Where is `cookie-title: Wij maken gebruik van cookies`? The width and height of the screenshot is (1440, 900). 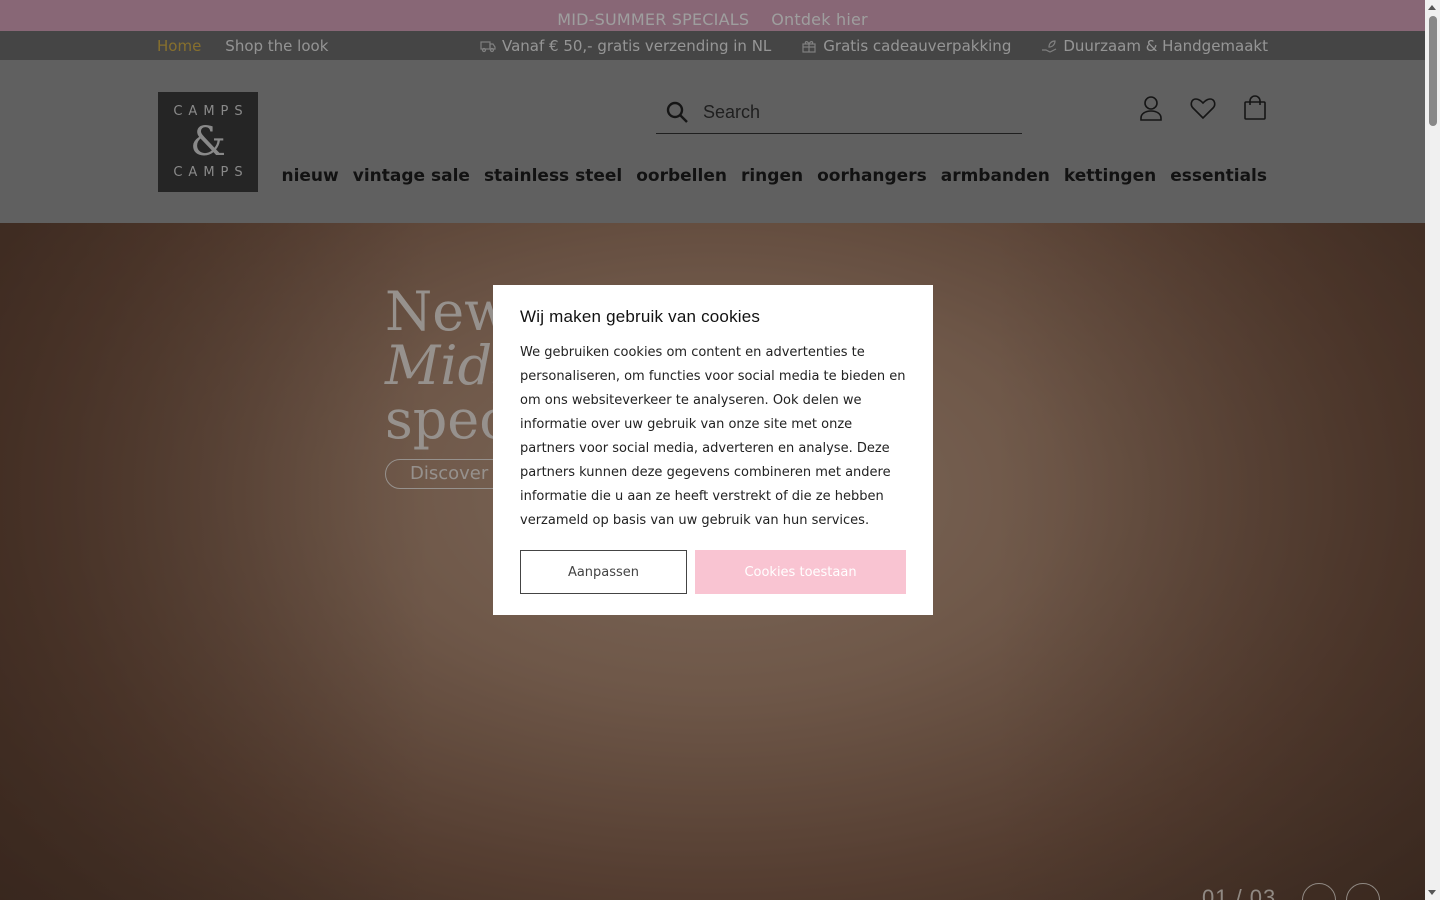 cookie-title: Wij maken gebruik van cookies is located at coordinates (640, 316).